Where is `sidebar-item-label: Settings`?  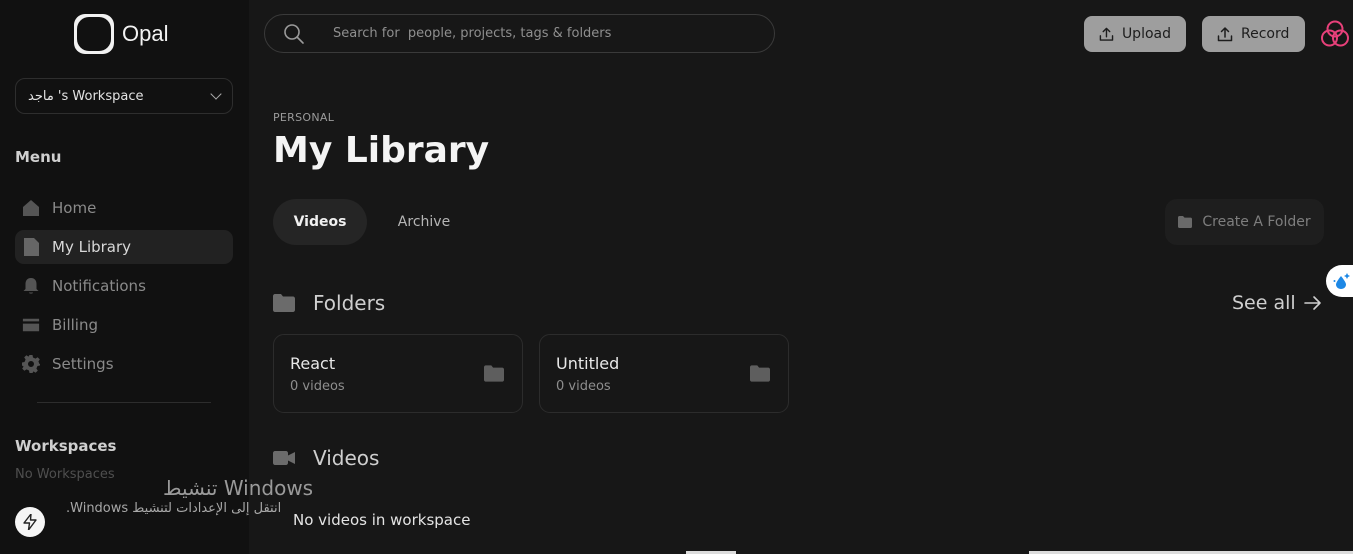
sidebar-item-label: Settings is located at coordinates (83, 364).